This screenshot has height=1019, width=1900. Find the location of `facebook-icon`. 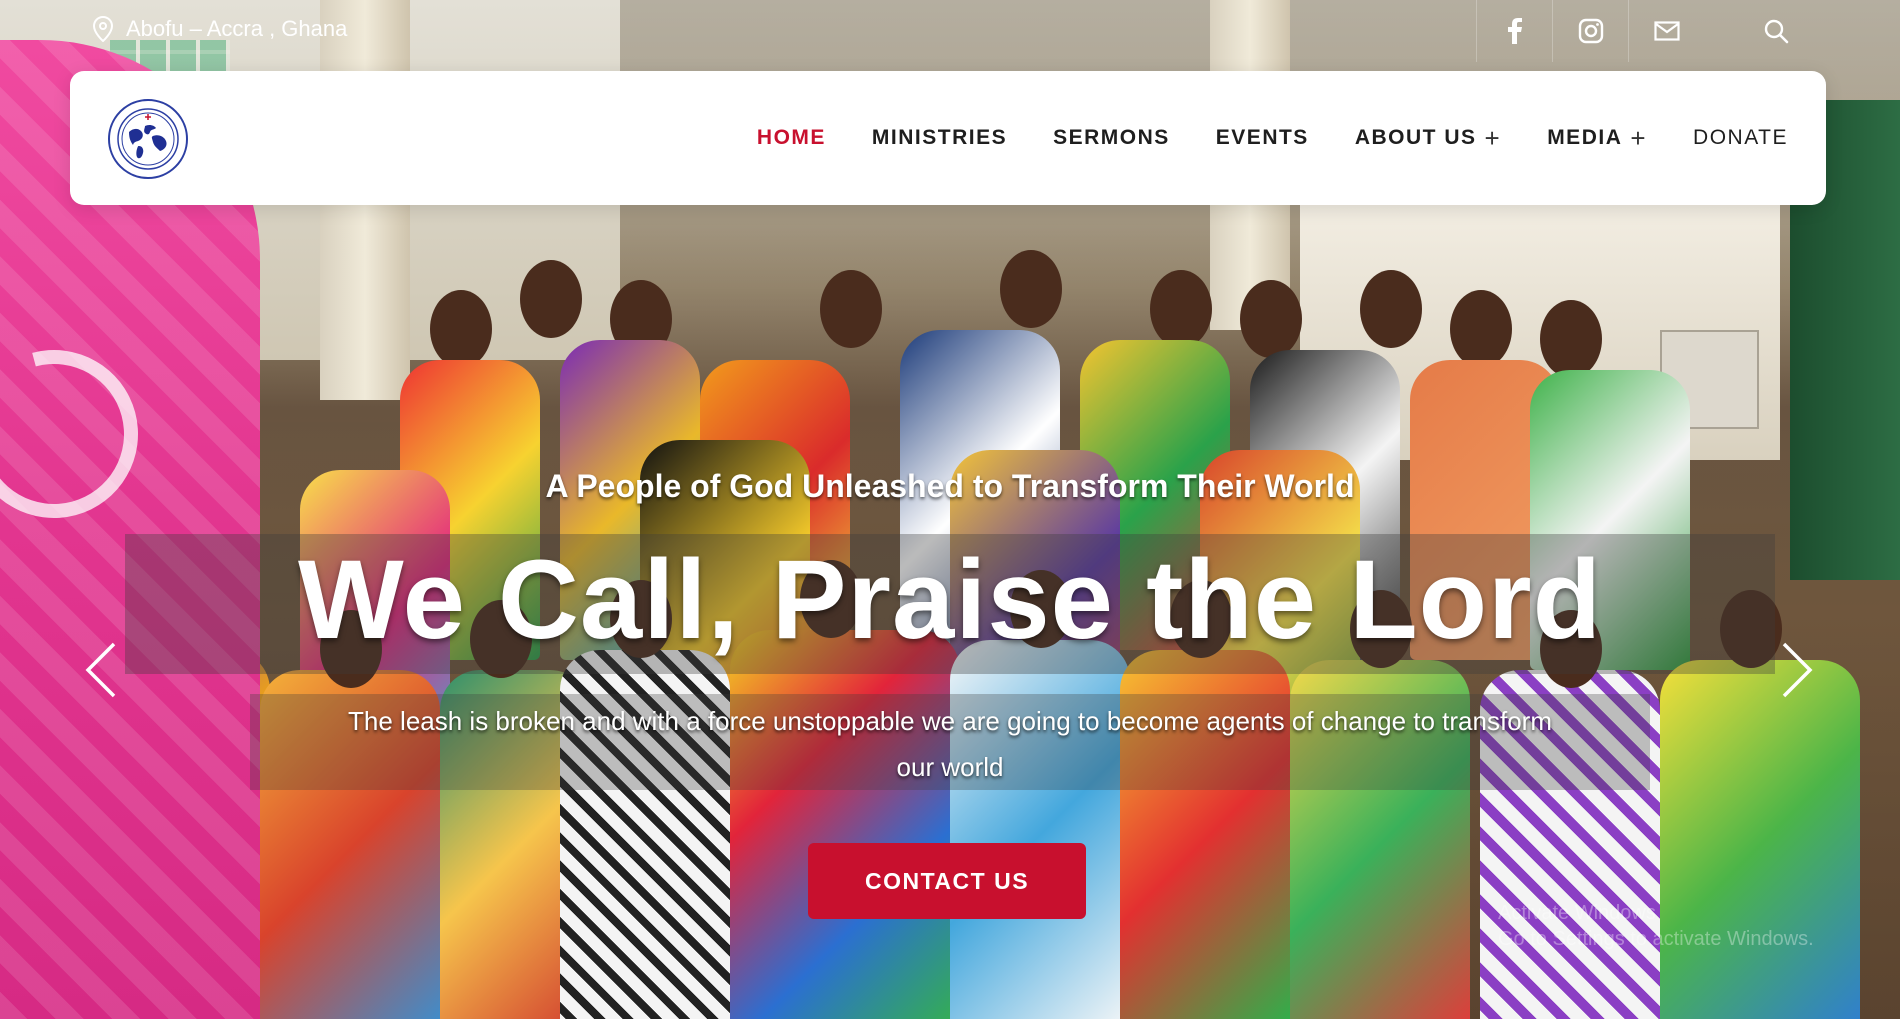

facebook-icon is located at coordinates (1515, 31).